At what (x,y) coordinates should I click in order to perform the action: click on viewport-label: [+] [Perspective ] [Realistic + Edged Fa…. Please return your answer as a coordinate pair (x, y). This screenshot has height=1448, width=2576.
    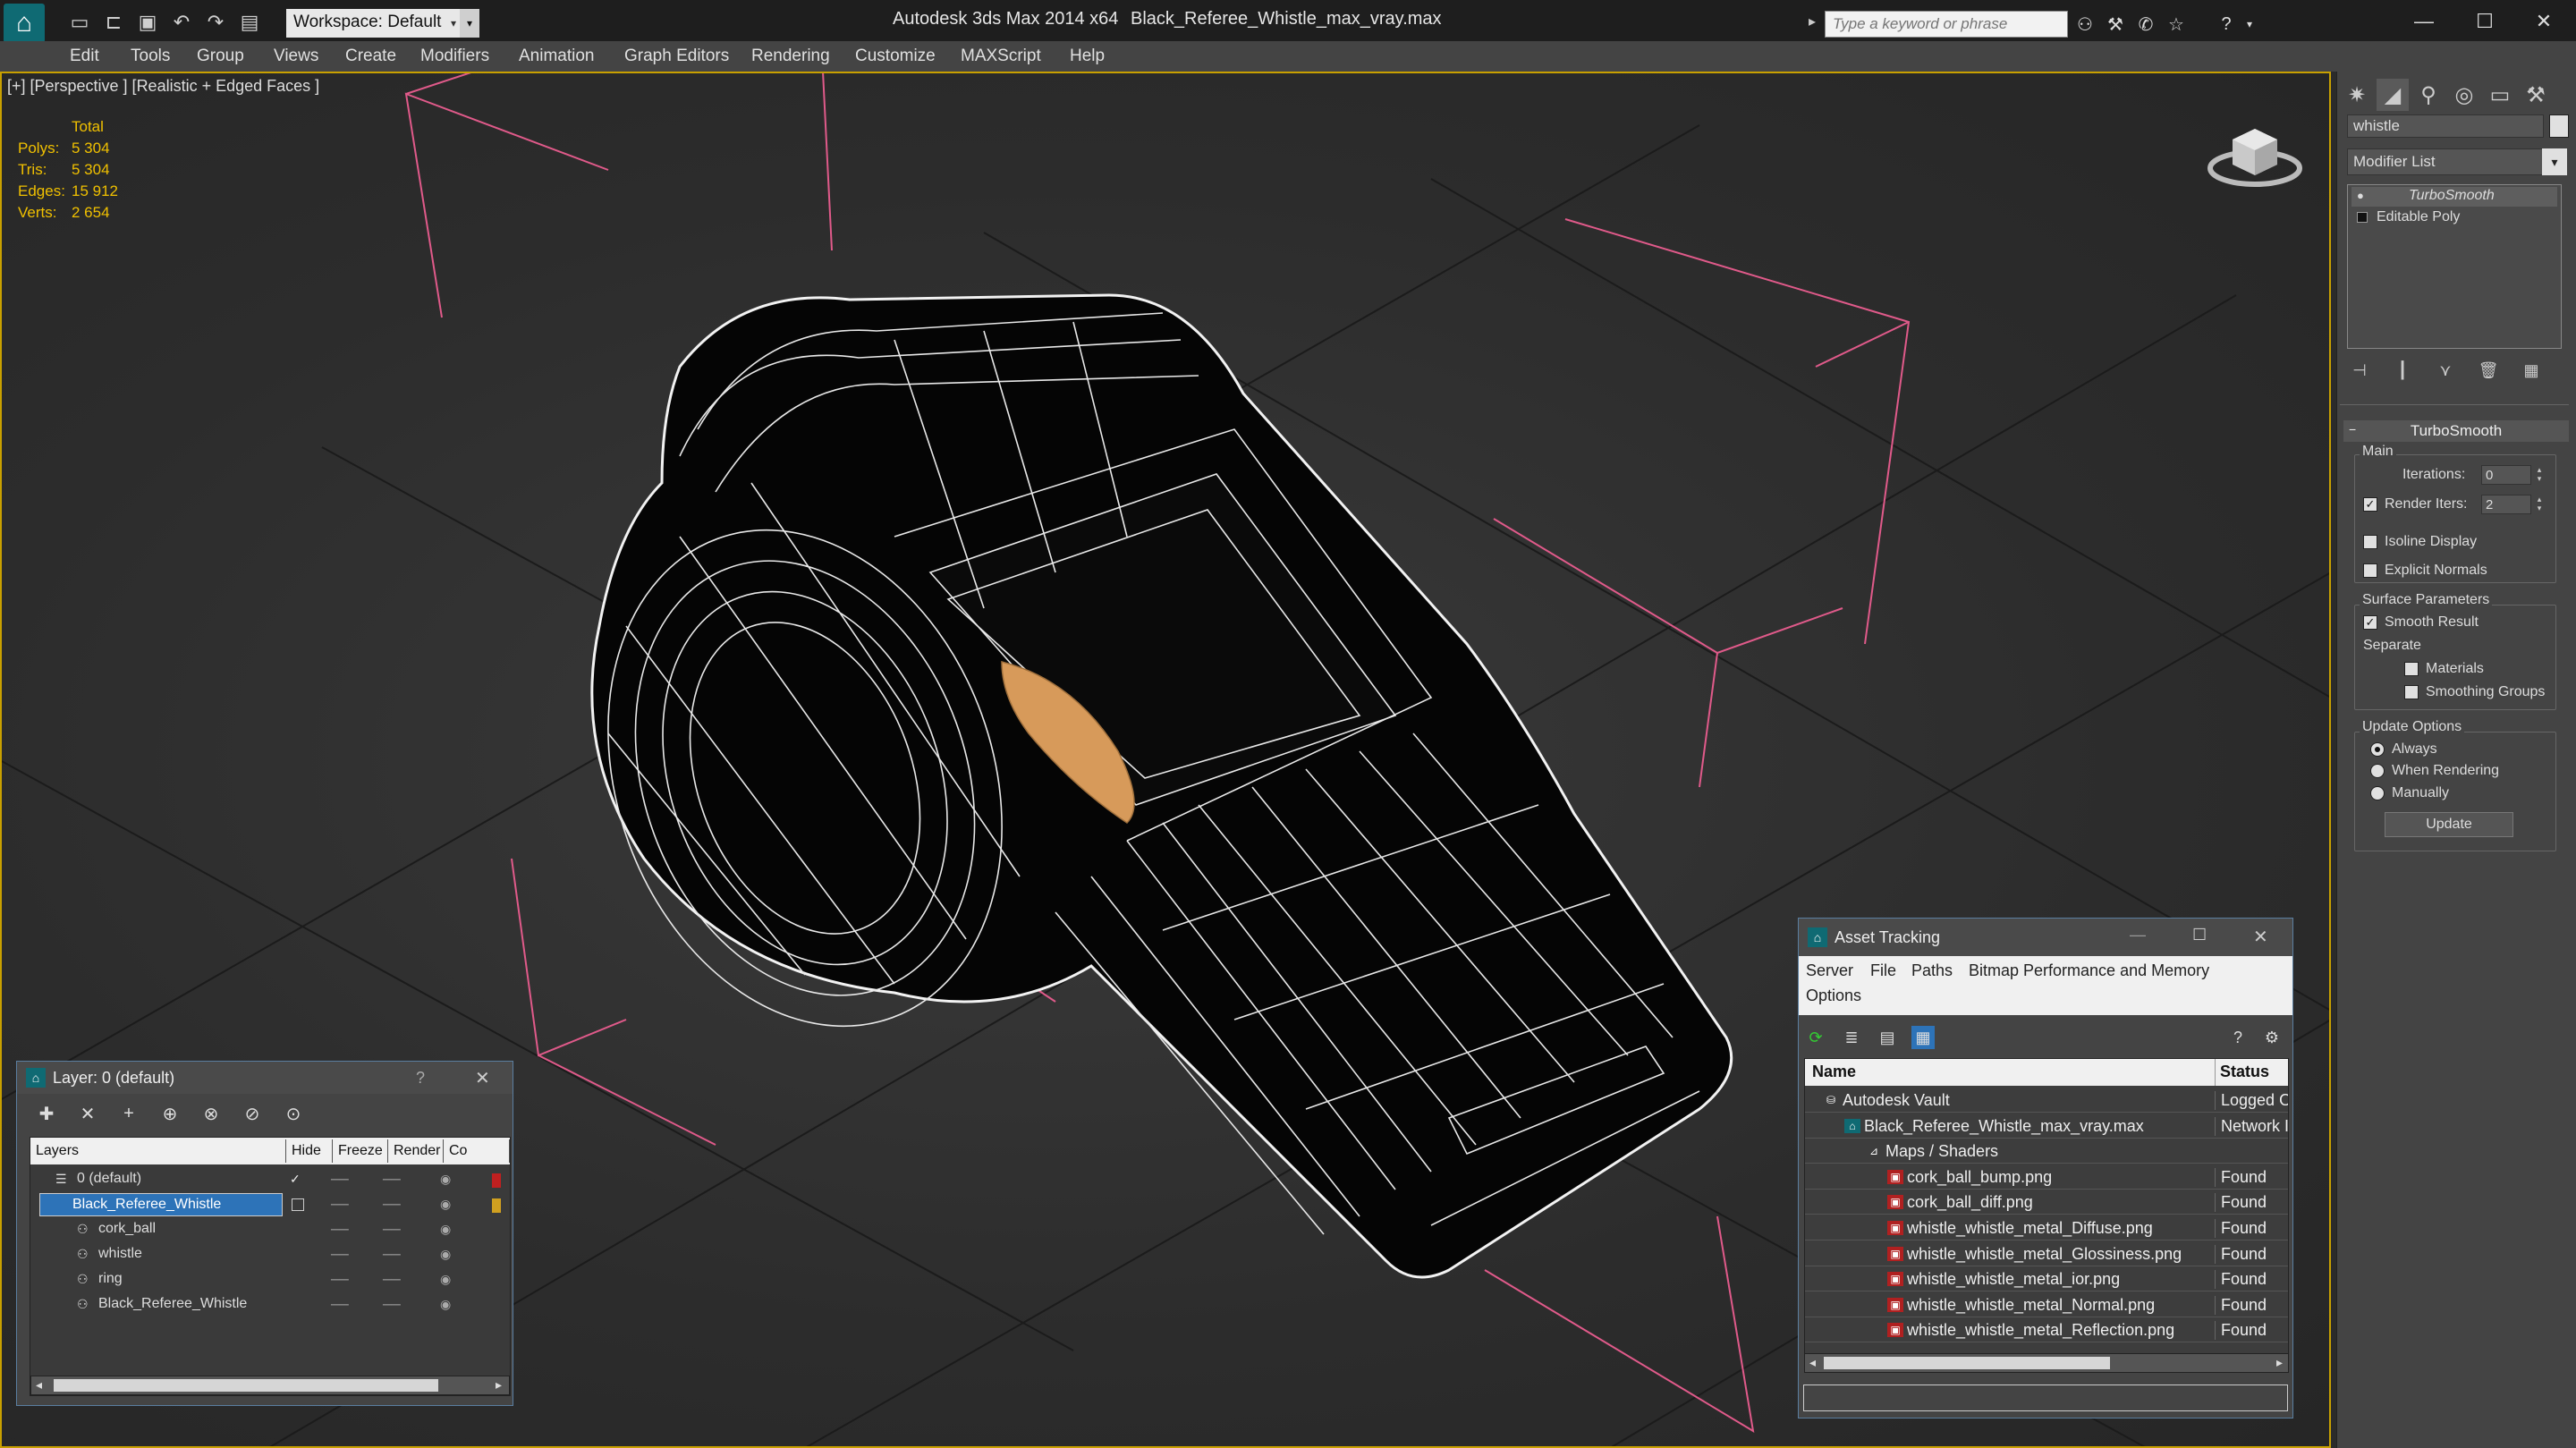
    Looking at the image, I should click on (163, 86).